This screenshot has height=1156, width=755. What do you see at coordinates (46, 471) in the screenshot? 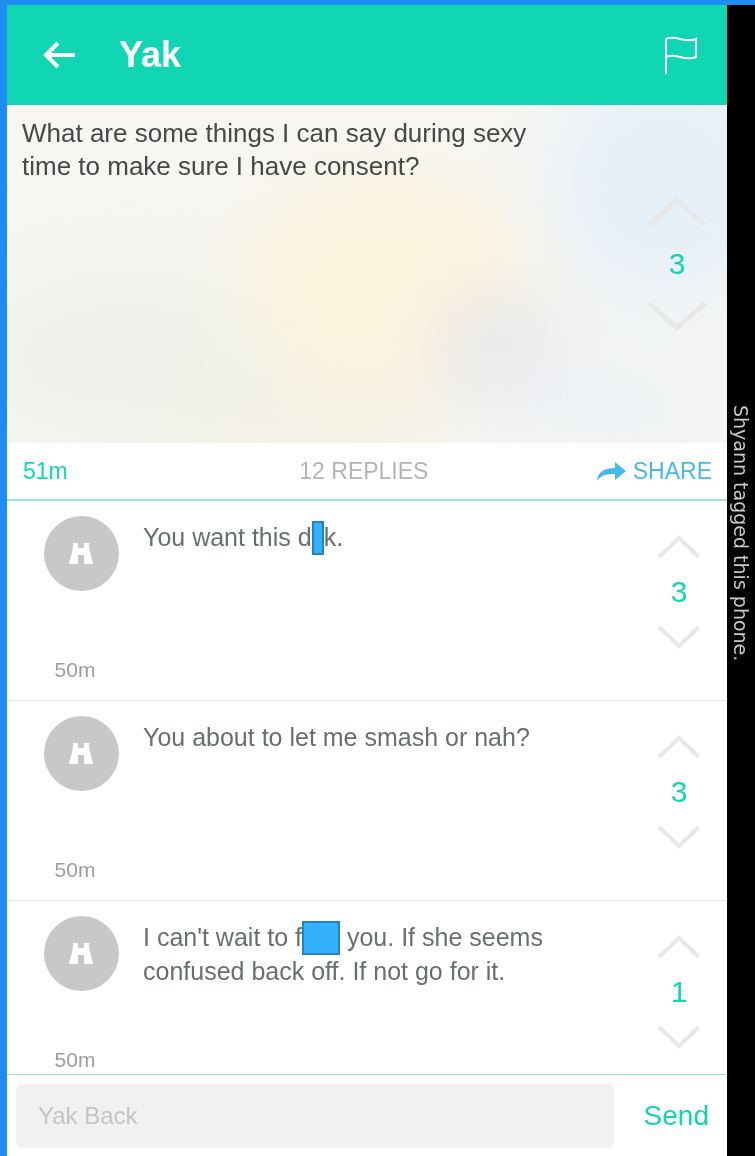
I see `post-time: 51m` at bounding box center [46, 471].